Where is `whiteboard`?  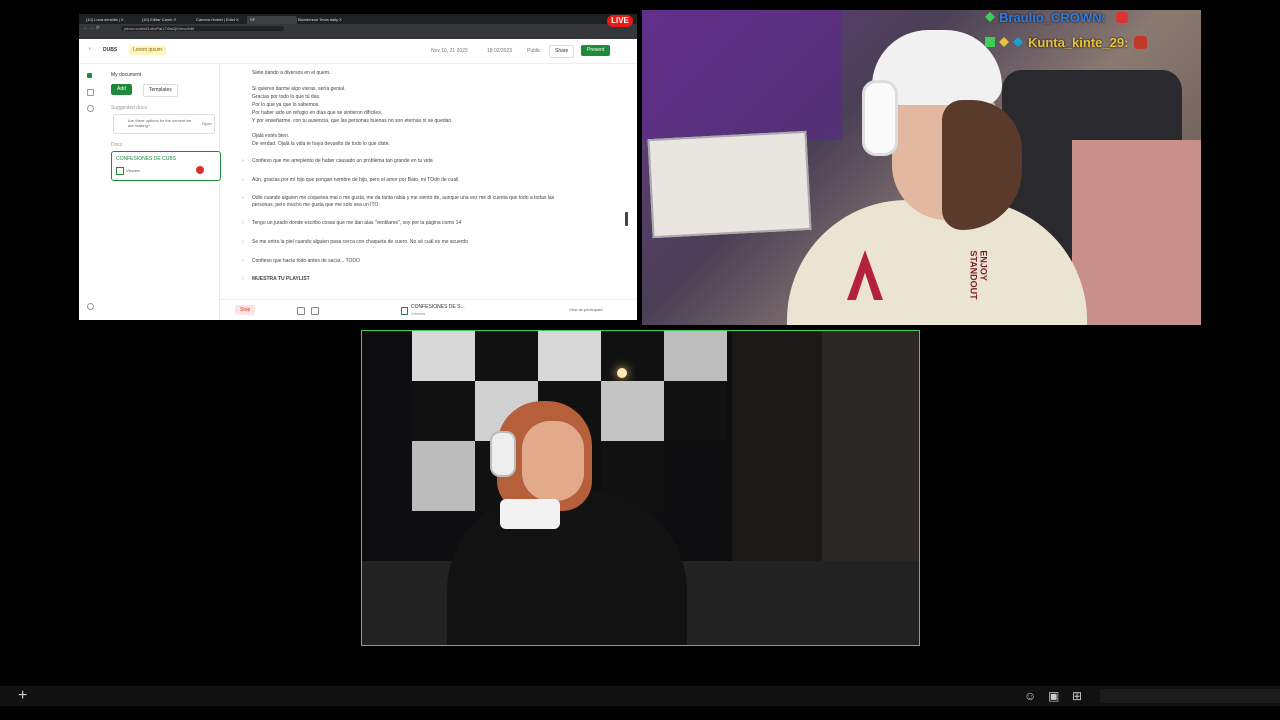
whiteboard is located at coordinates (729, 184).